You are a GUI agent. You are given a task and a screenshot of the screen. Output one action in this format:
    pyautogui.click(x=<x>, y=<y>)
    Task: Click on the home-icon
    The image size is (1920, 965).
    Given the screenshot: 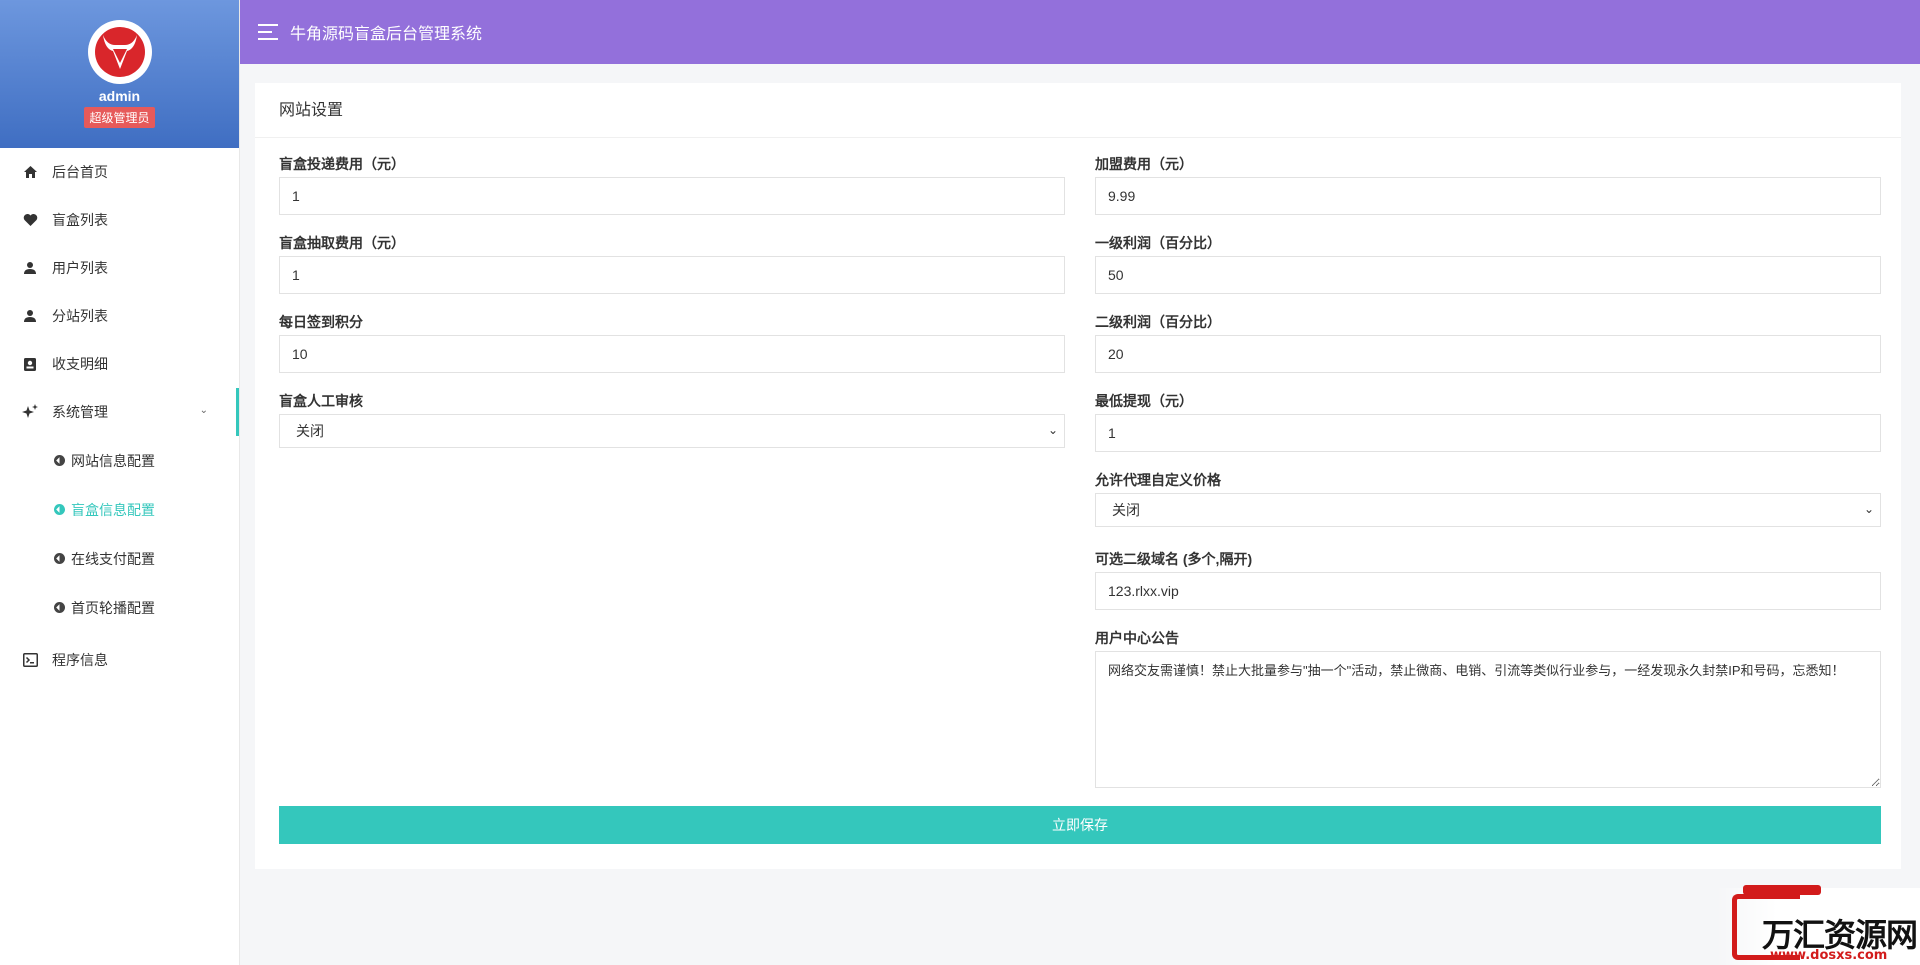 What is the action you would take?
    pyautogui.click(x=30, y=172)
    